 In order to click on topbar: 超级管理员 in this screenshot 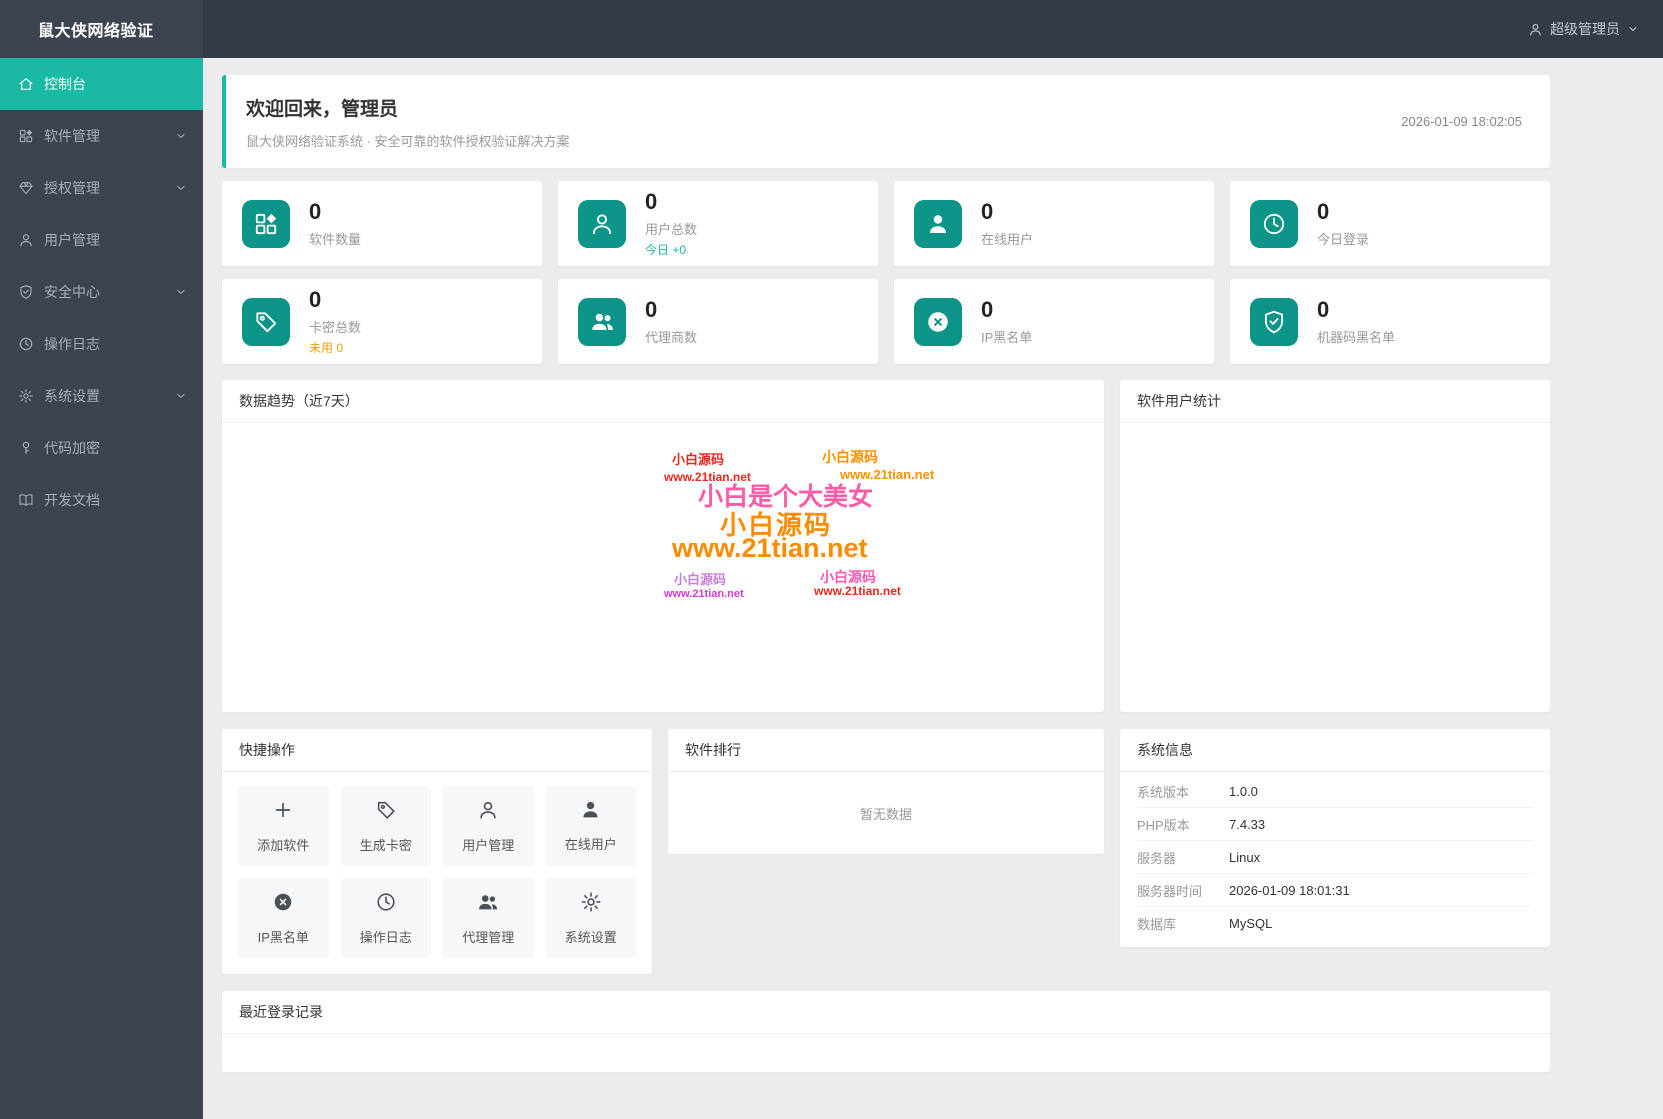, I will do `click(933, 29)`.